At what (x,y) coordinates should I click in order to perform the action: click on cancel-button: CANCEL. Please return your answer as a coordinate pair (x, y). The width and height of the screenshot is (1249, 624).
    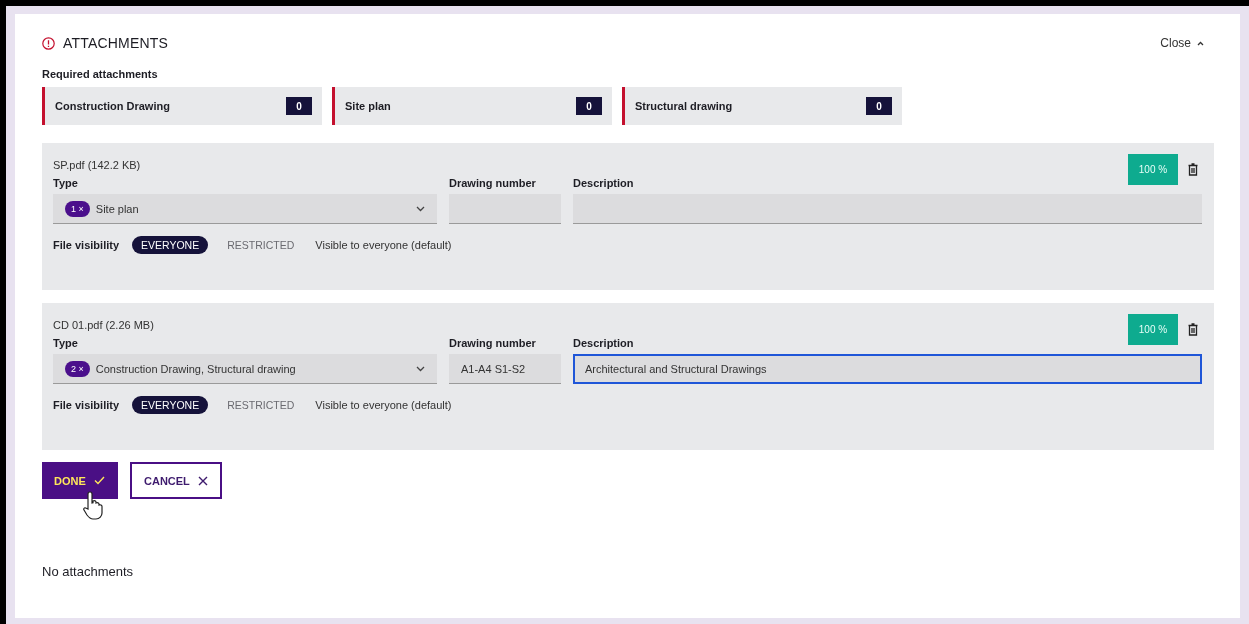
    Looking at the image, I should click on (176, 480).